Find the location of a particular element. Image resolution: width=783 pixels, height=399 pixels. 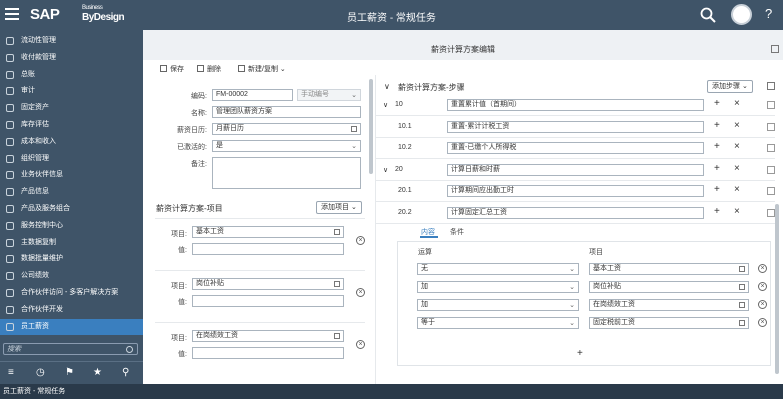

add-row-icon: + is located at coordinates (580, 353).